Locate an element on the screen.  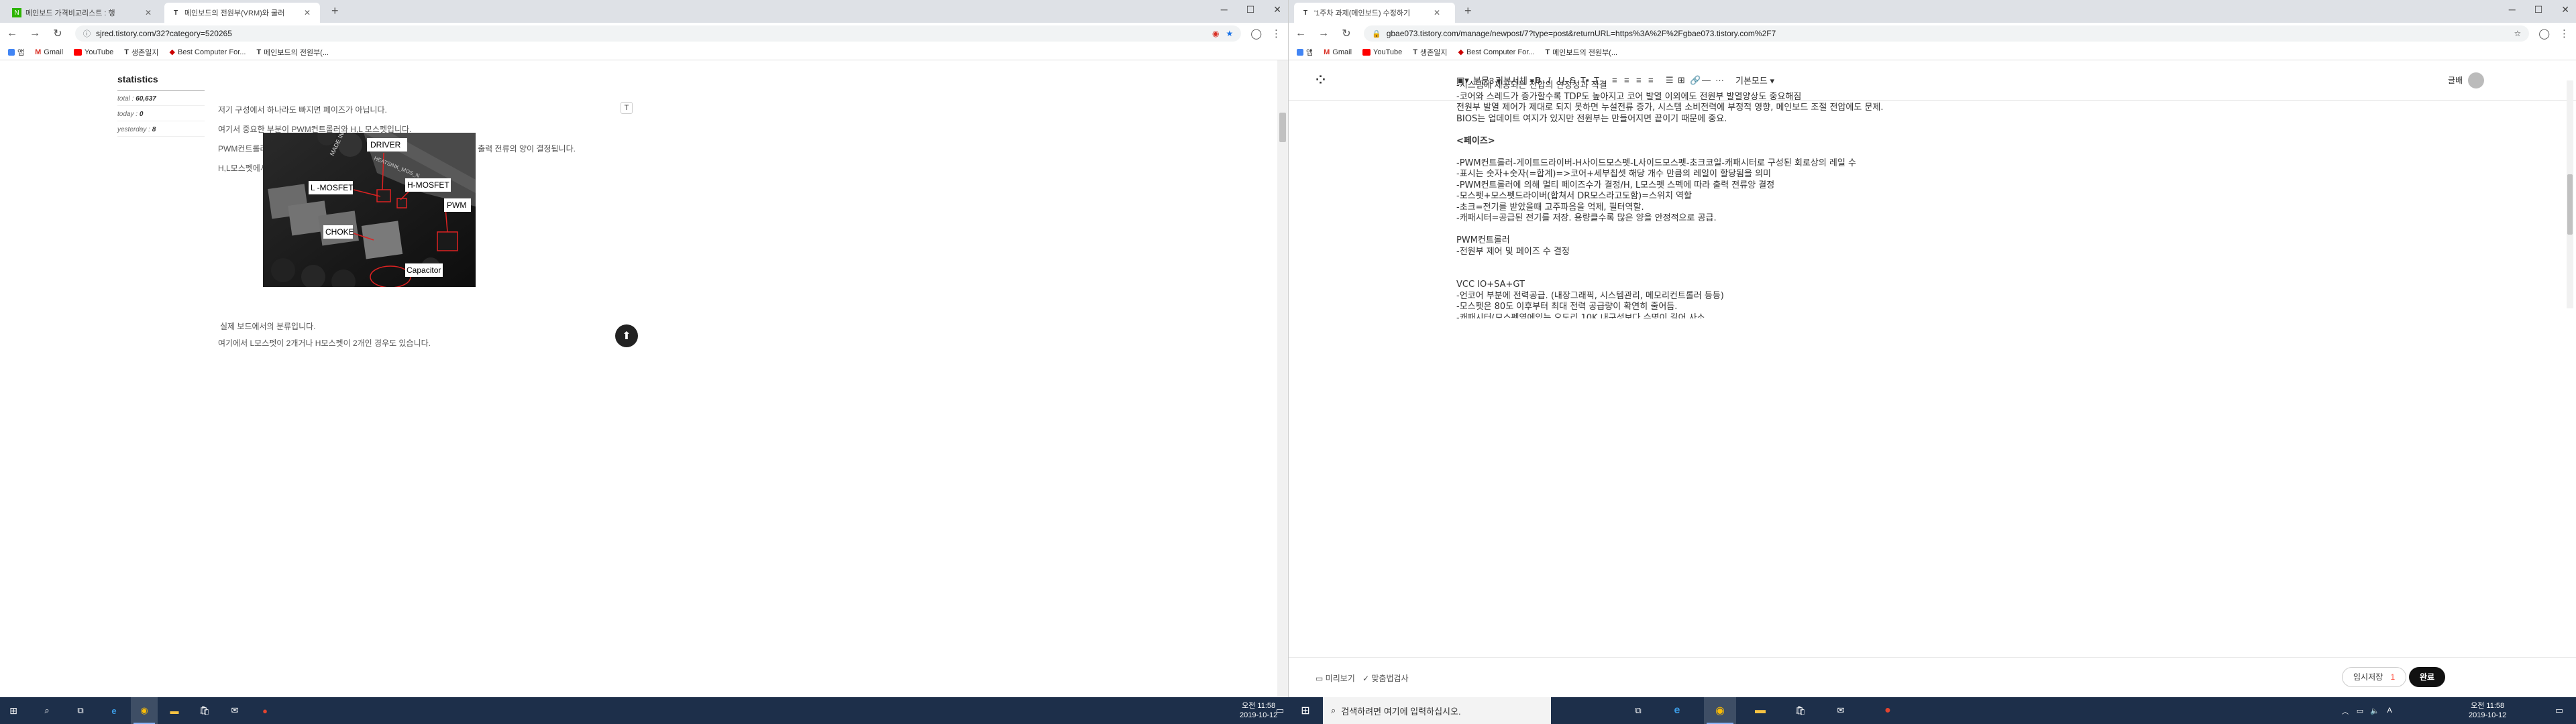
stat-value: 0 is located at coordinates (141, 115).